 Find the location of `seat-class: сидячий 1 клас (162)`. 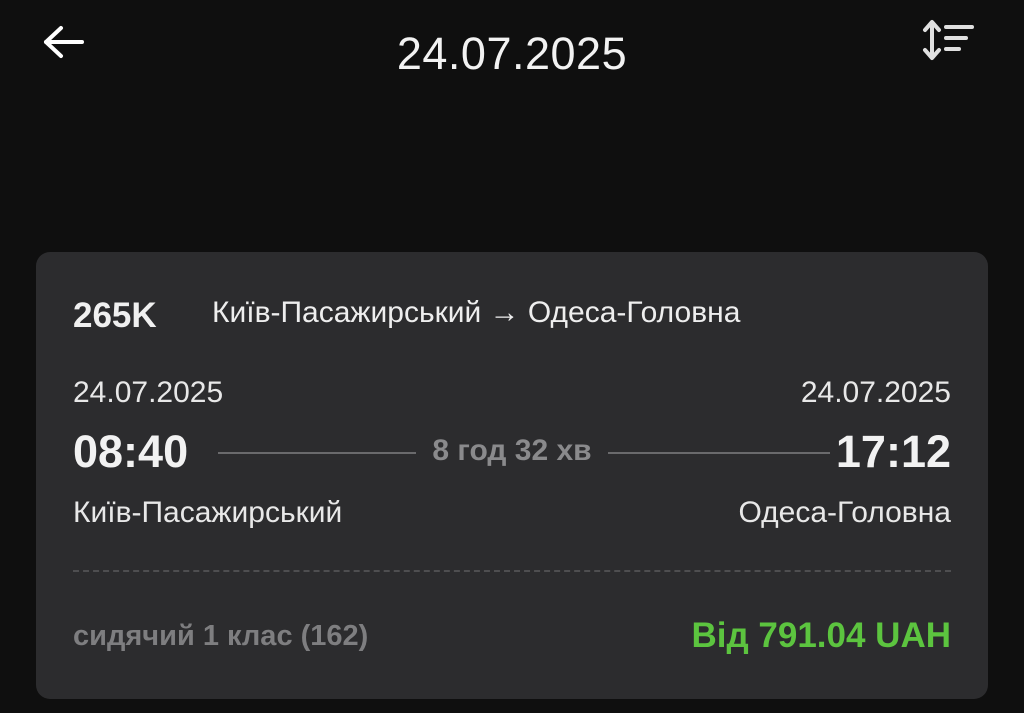

seat-class: сидячий 1 клас (162) is located at coordinates (221, 636).